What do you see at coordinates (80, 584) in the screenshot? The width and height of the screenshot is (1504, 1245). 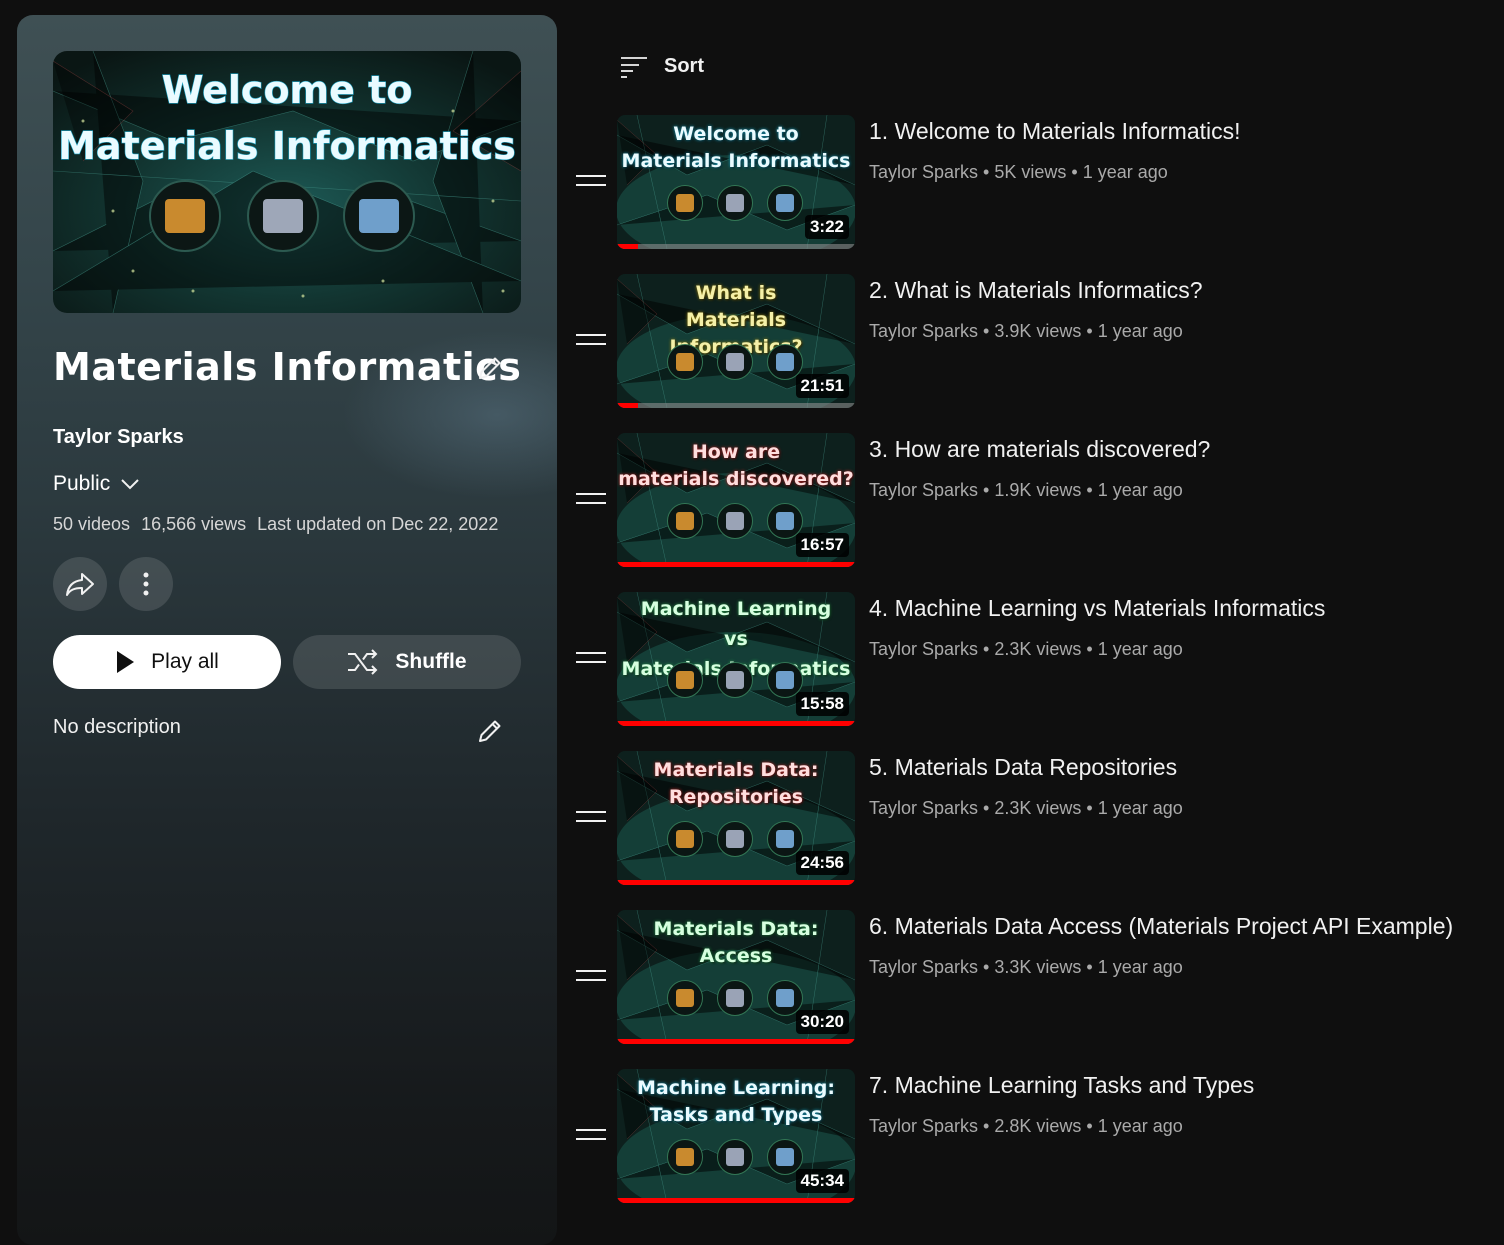 I see `share-button` at bounding box center [80, 584].